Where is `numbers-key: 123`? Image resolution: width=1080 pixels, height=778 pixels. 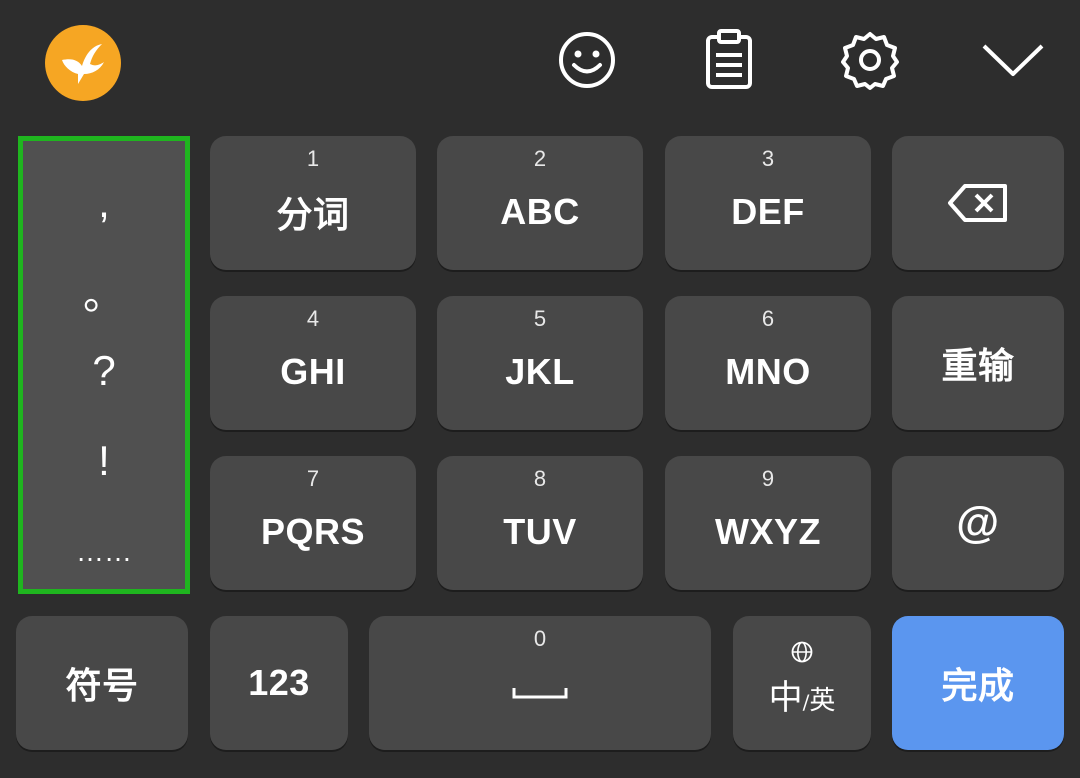
numbers-key: 123 is located at coordinates (279, 683).